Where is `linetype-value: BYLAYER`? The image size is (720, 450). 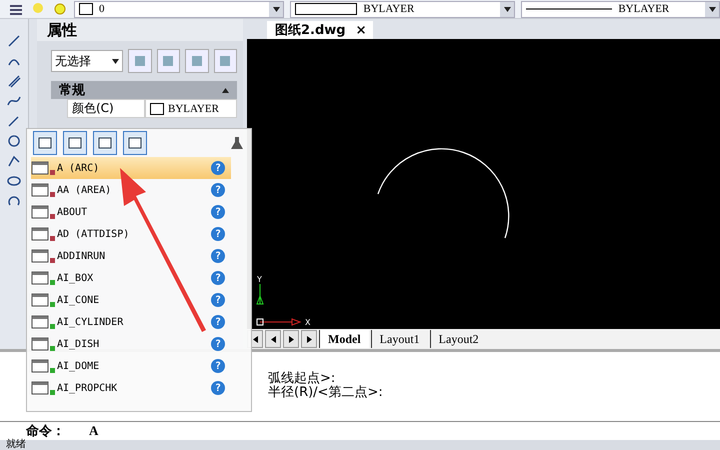
linetype-value: BYLAYER is located at coordinates (644, 9).